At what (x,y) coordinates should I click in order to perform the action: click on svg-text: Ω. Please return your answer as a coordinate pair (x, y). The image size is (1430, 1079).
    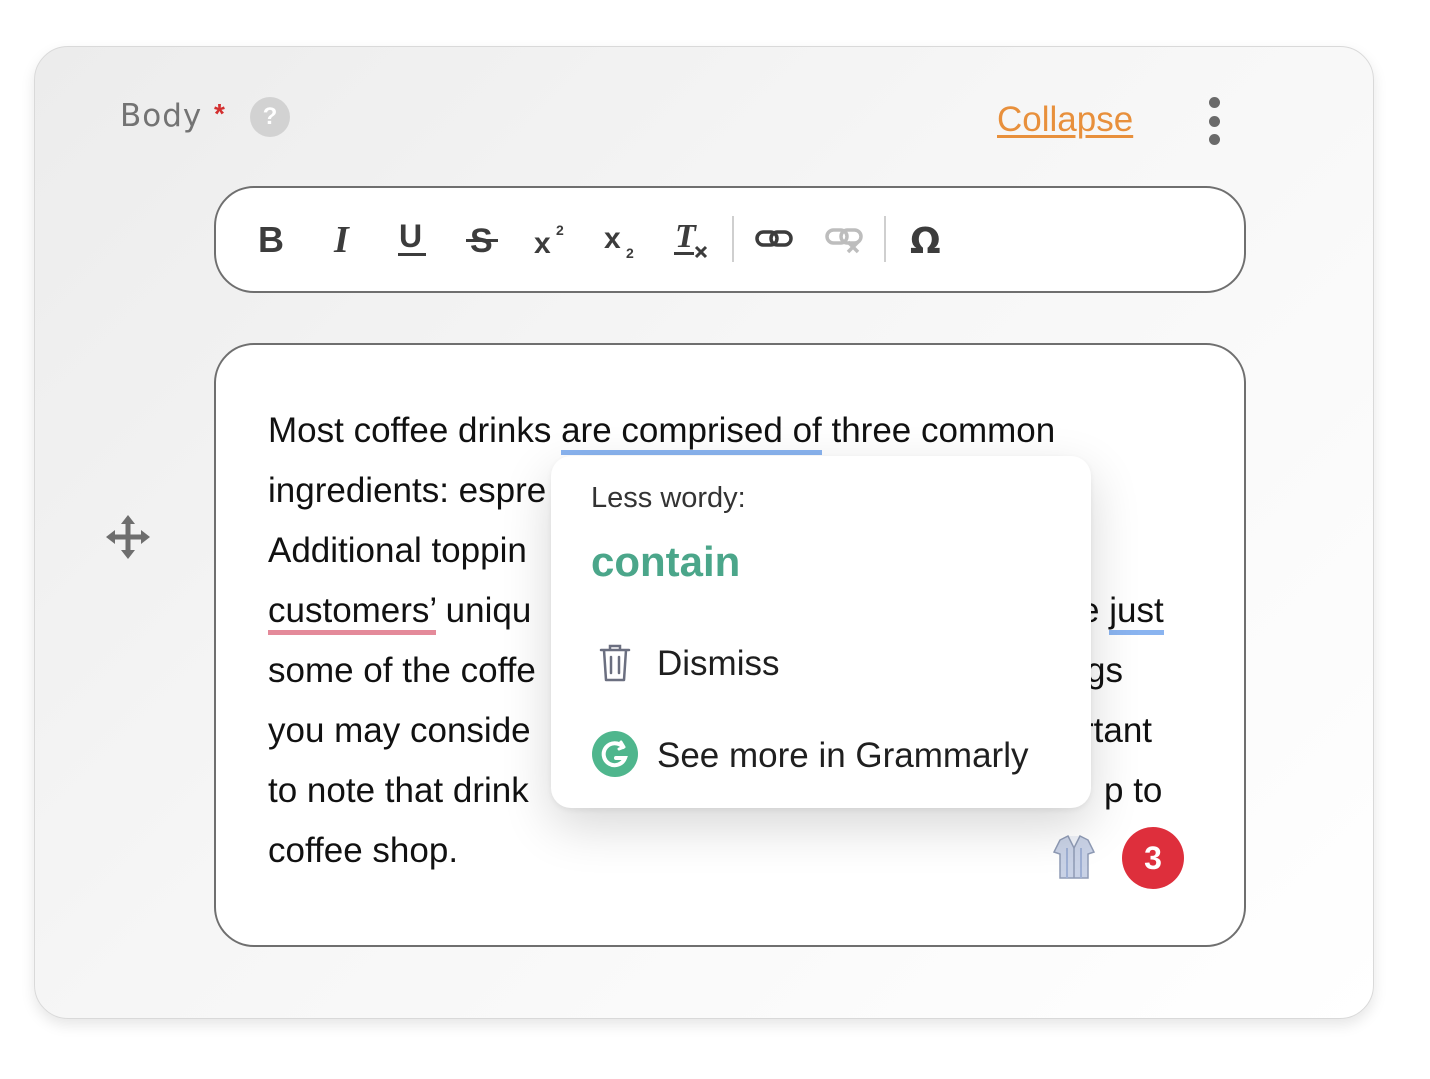
    Looking at the image, I should click on (925, 240).